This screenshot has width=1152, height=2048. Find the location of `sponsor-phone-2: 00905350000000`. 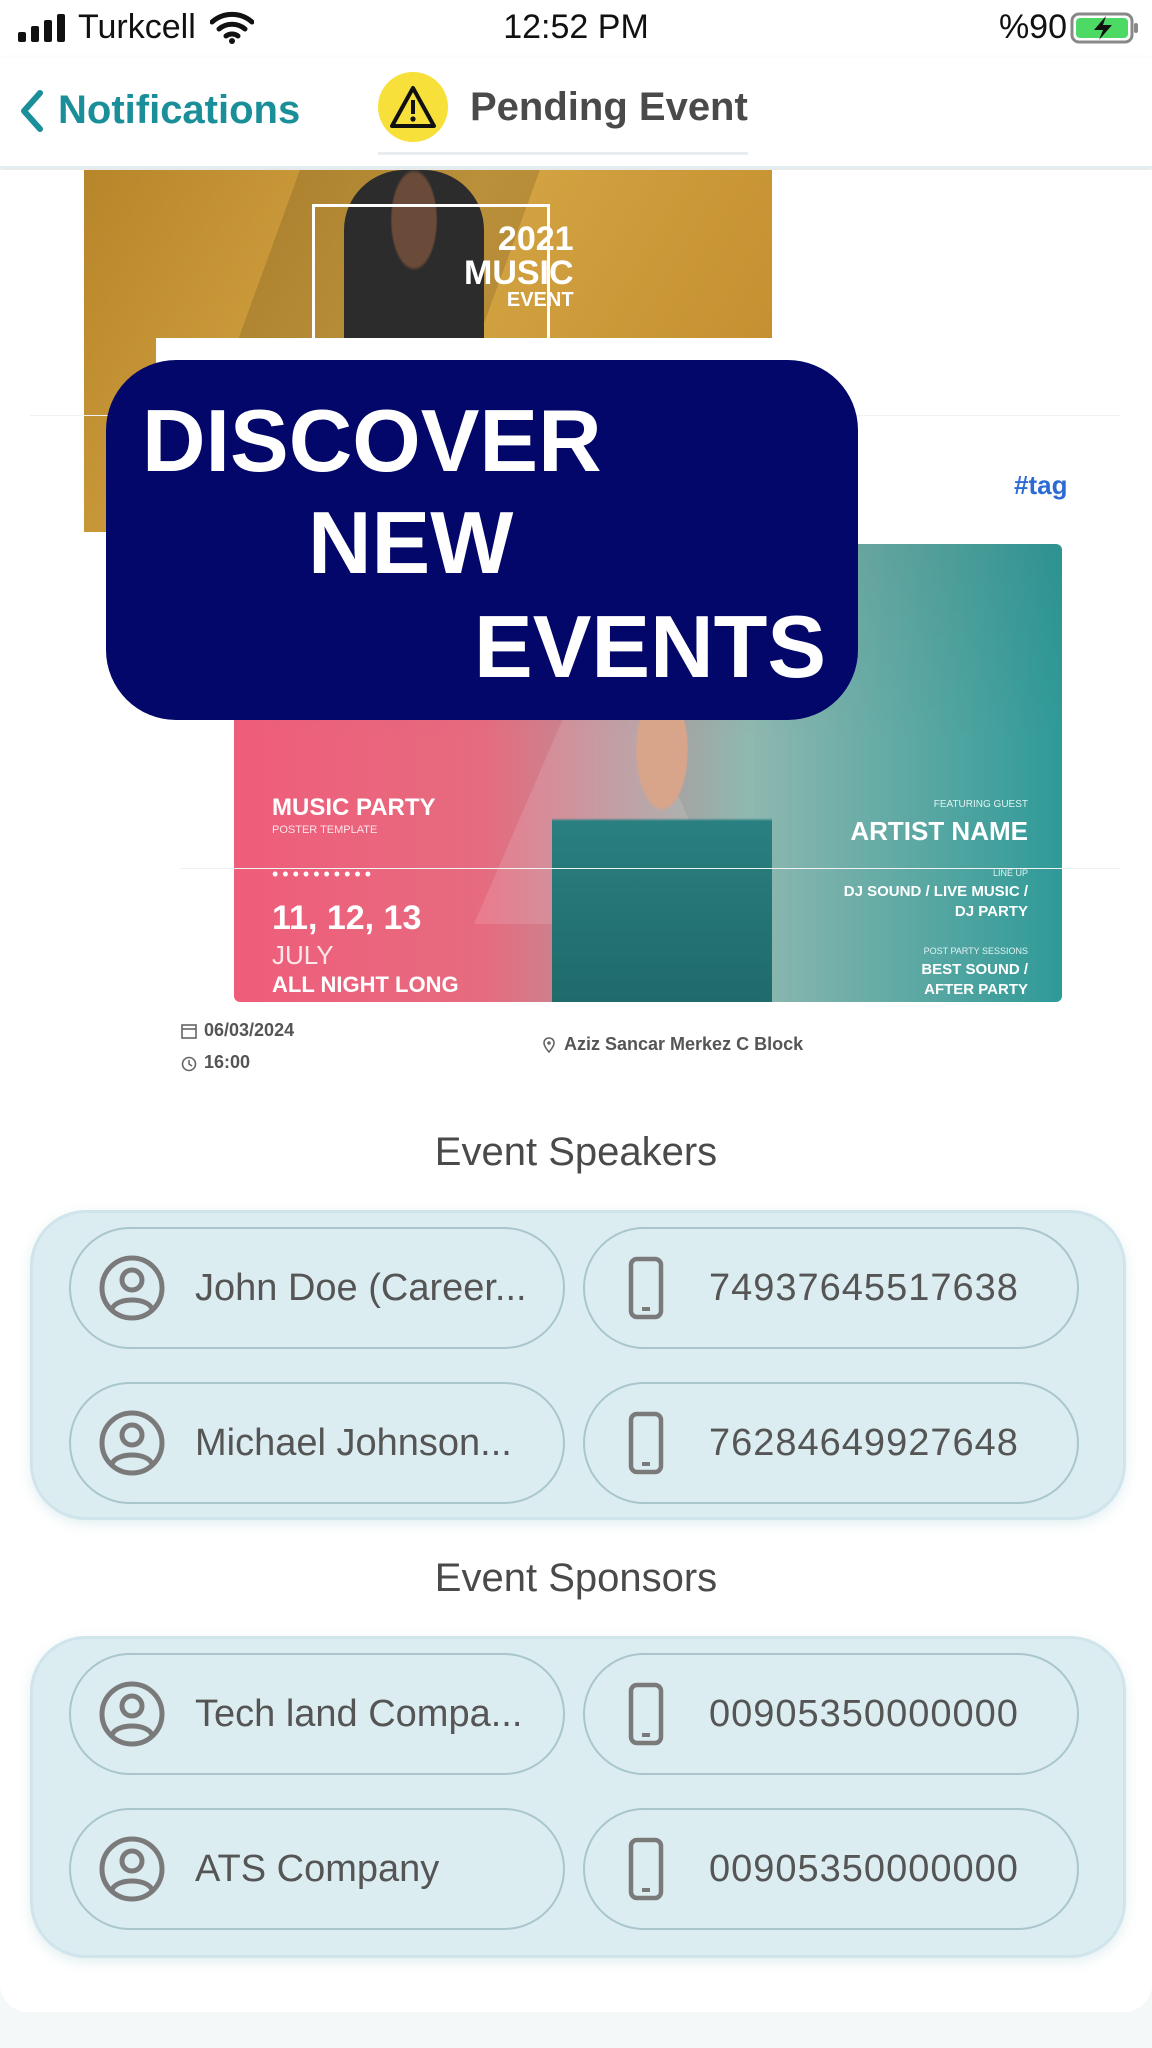

sponsor-phone-2: 00905350000000 is located at coordinates (831, 1869).